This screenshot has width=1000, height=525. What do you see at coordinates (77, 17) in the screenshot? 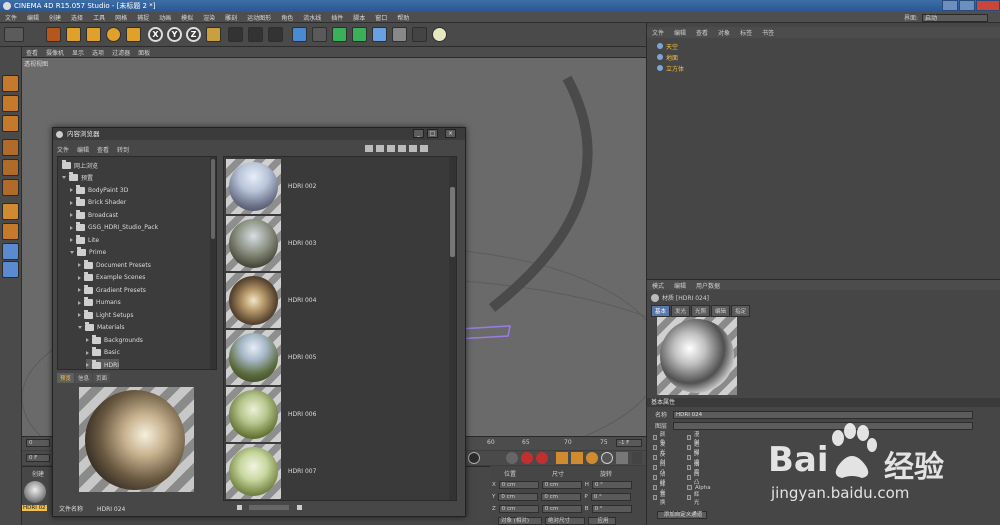
I see `main-menu-item: 选择` at bounding box center [77, 17].